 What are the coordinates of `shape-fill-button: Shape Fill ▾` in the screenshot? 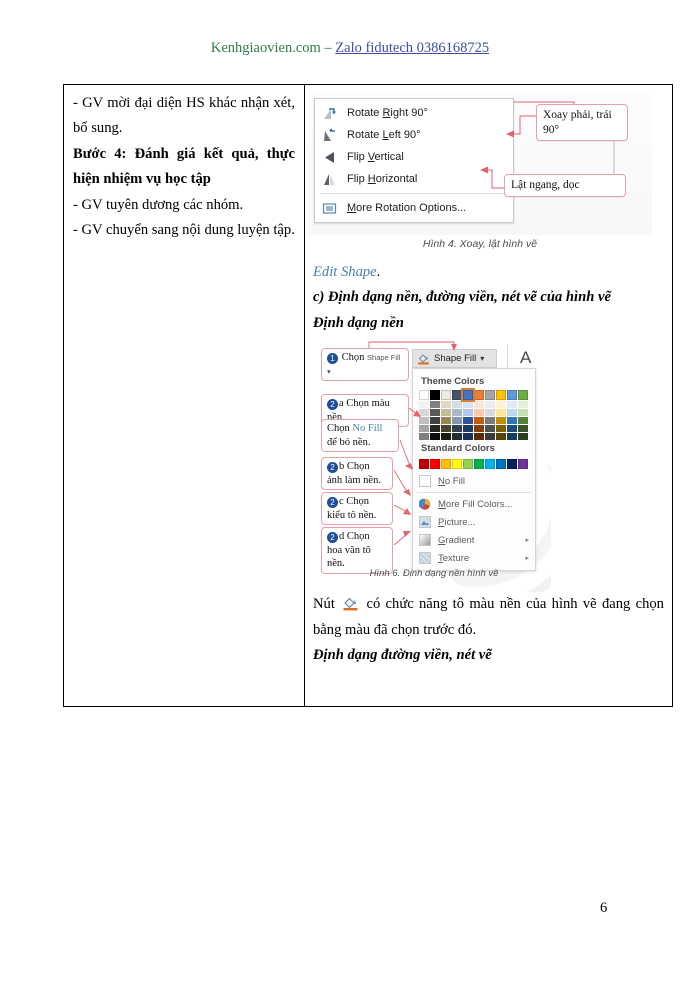 It's located at (454, 359).